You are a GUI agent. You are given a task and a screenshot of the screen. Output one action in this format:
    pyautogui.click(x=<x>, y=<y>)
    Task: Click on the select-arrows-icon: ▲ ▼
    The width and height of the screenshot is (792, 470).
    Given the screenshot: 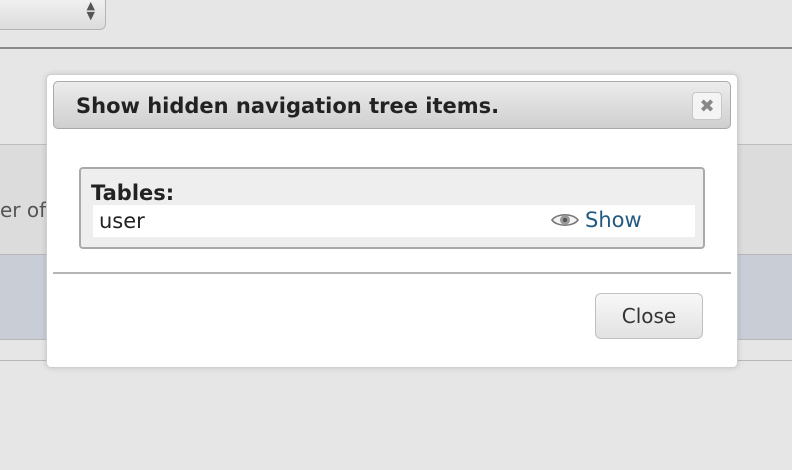 What is the action you would take?
    pyautogui.click(x=90, y=11)
    